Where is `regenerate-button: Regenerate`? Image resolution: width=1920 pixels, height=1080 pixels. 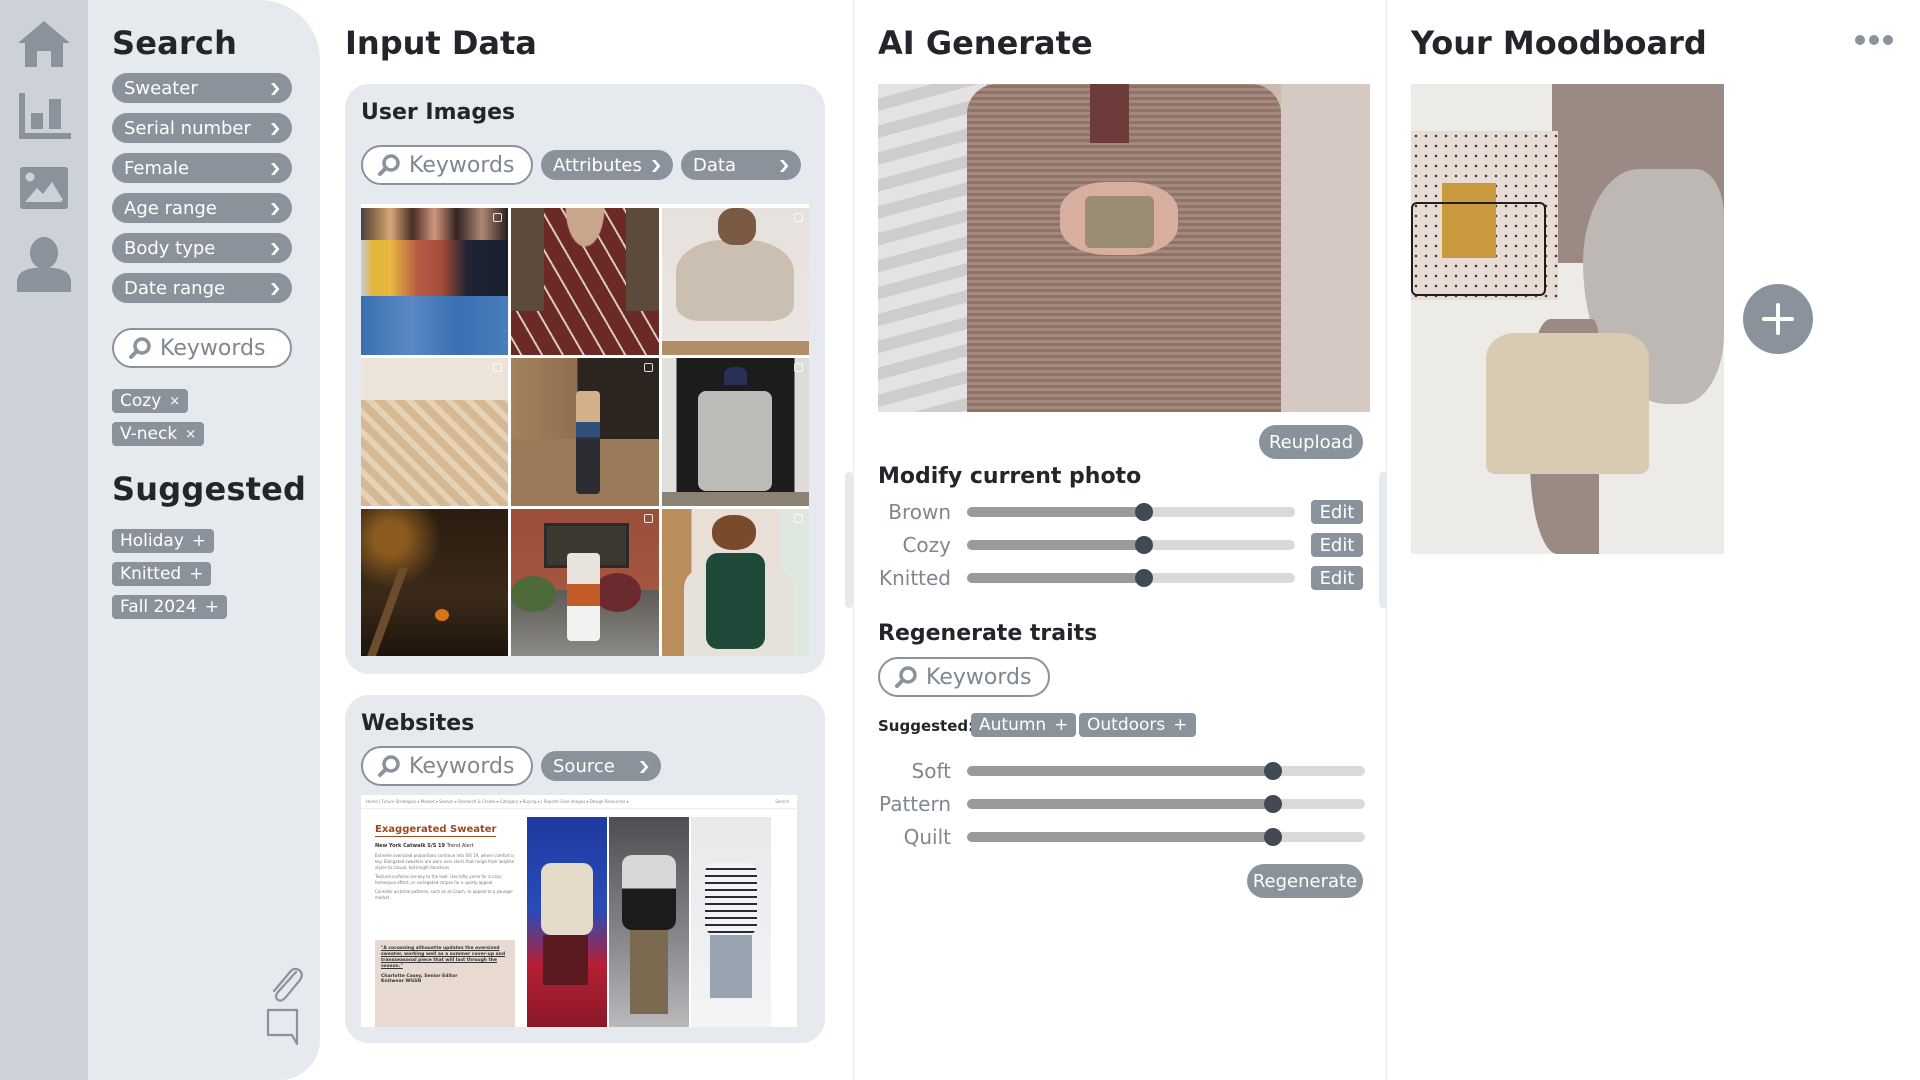
regenerate-button: Regenerate is located at coordinates (1305, 881).